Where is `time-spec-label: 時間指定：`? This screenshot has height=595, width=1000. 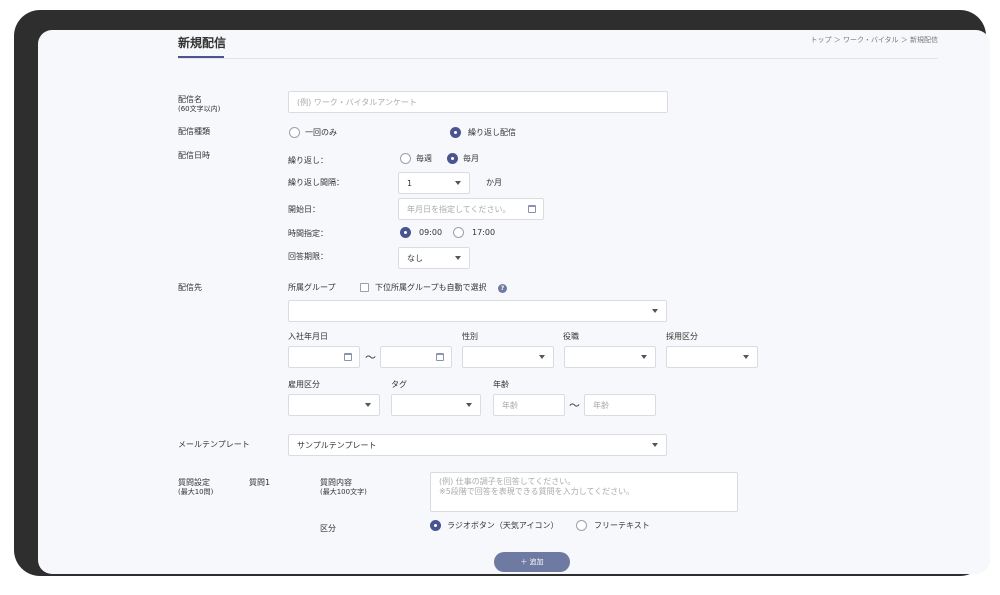
time-spec-label: 時間指定： is located at coordinates (308, 233).